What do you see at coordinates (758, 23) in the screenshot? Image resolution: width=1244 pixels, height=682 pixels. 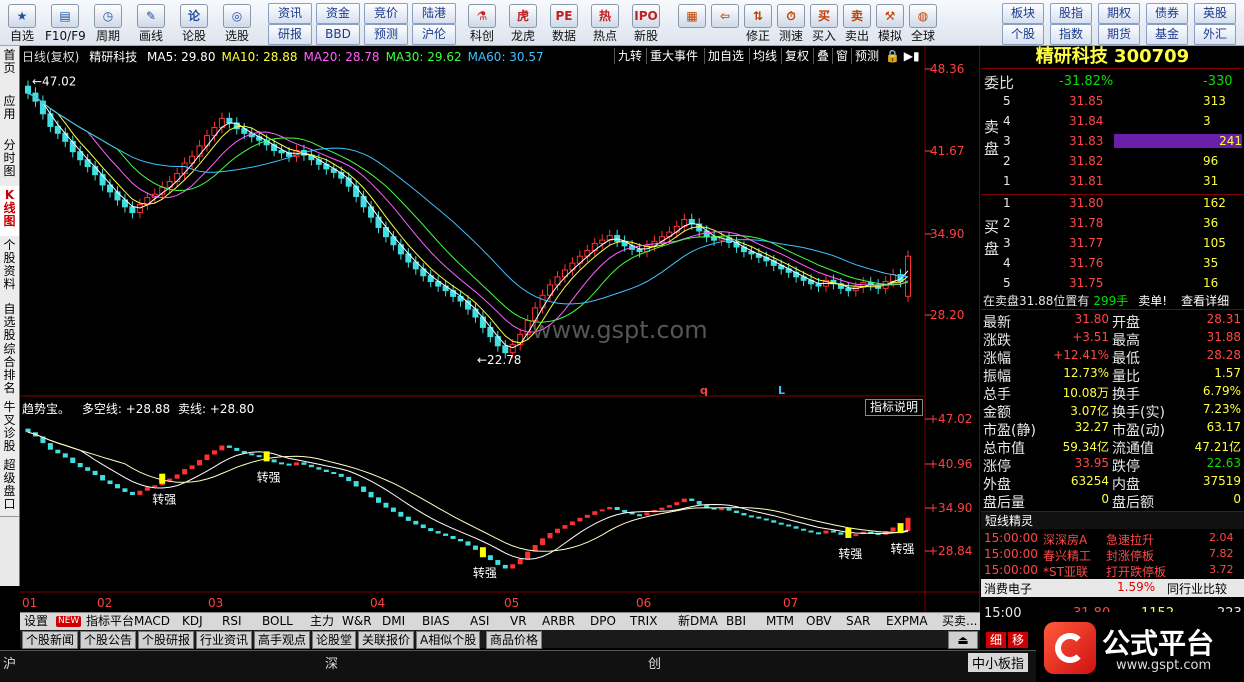 I see `toolbar3-button-2: ⇅ 修正` at bounding box center [758, 23].